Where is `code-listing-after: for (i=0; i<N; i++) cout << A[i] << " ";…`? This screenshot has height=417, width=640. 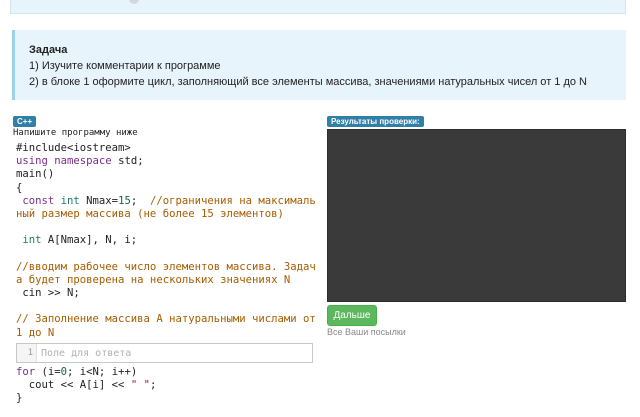
code-listing-after: for (i=0; i<N; i++) cout << A[i] << " ";… is located at coordinates (166, 386).